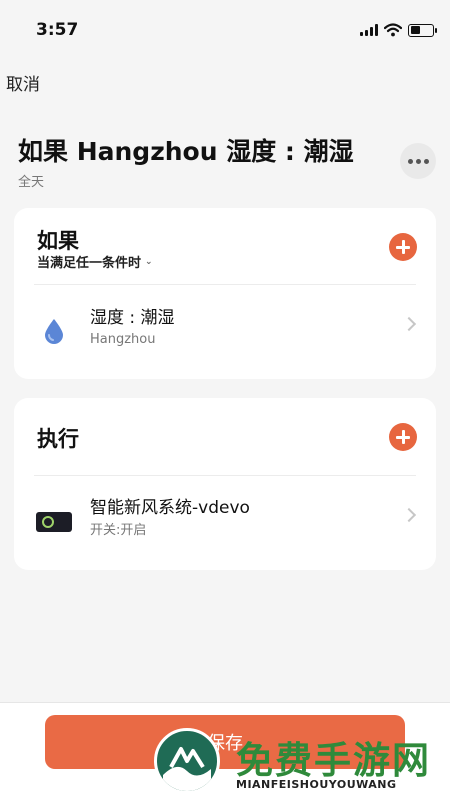 This screenshot has width=450, height=800. Describe the element at coordinates (54, 522) in the screenshot. I see `device-icon` at that location.